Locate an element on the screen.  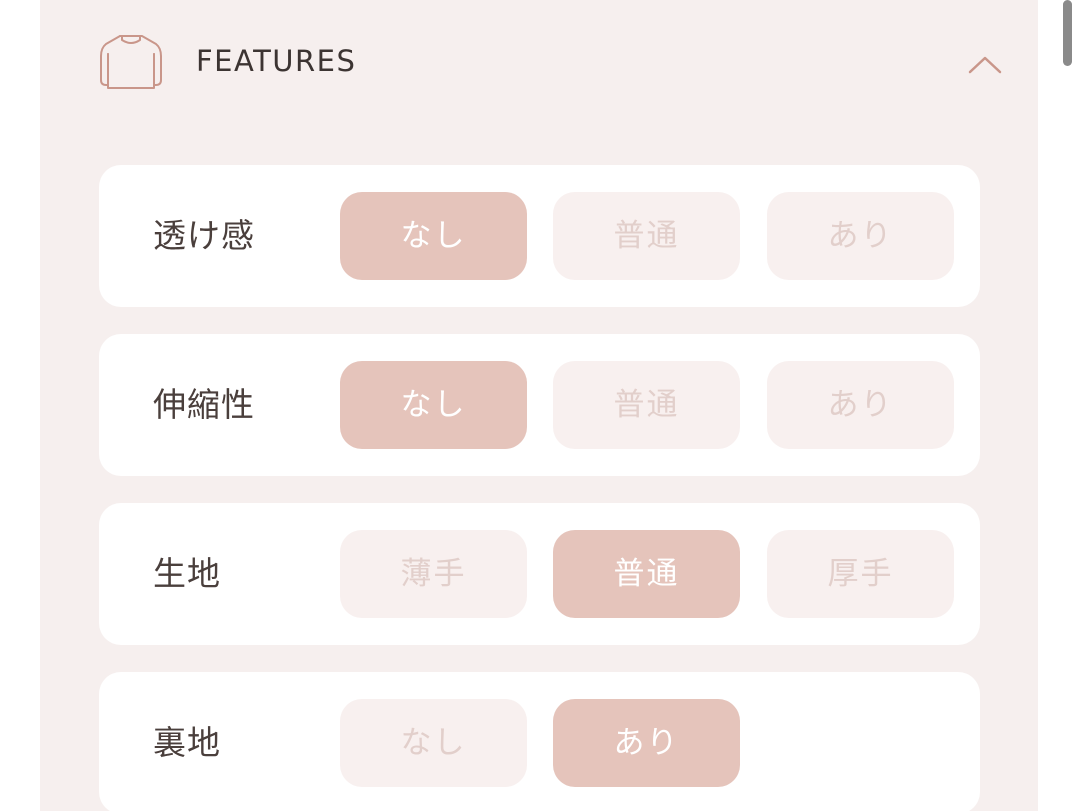
feature-label: 生地 is located at coordinates (187, 573).